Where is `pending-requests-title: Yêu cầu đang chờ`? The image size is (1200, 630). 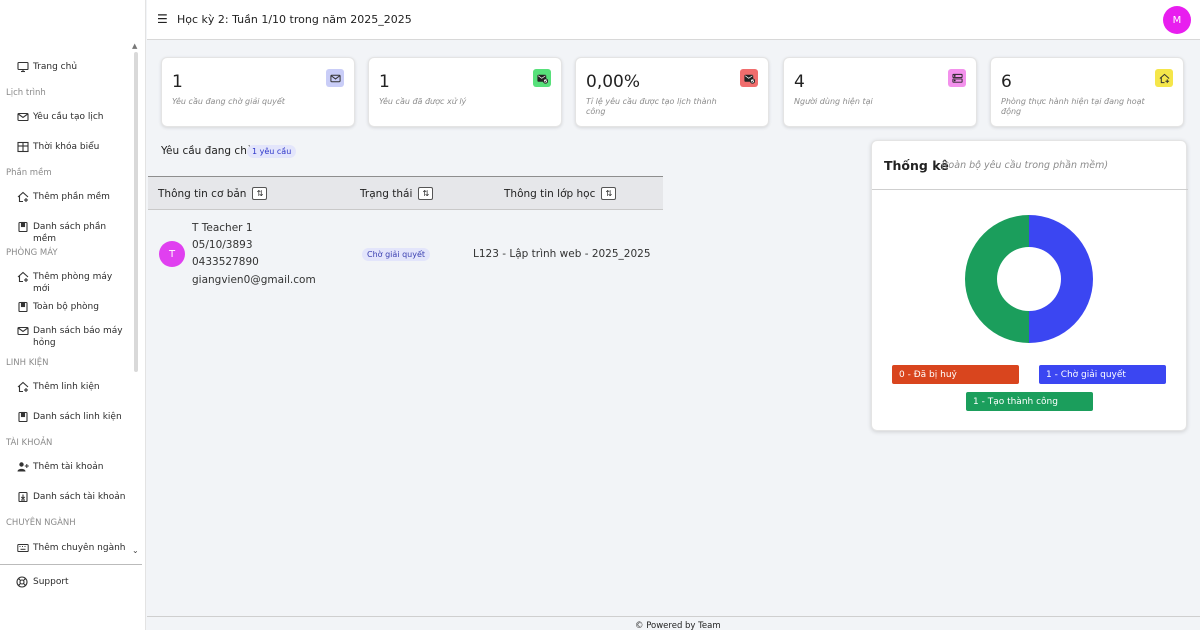 pending-requests-title: Yêu cầu đang chờ is located at coordinates (207, 151).